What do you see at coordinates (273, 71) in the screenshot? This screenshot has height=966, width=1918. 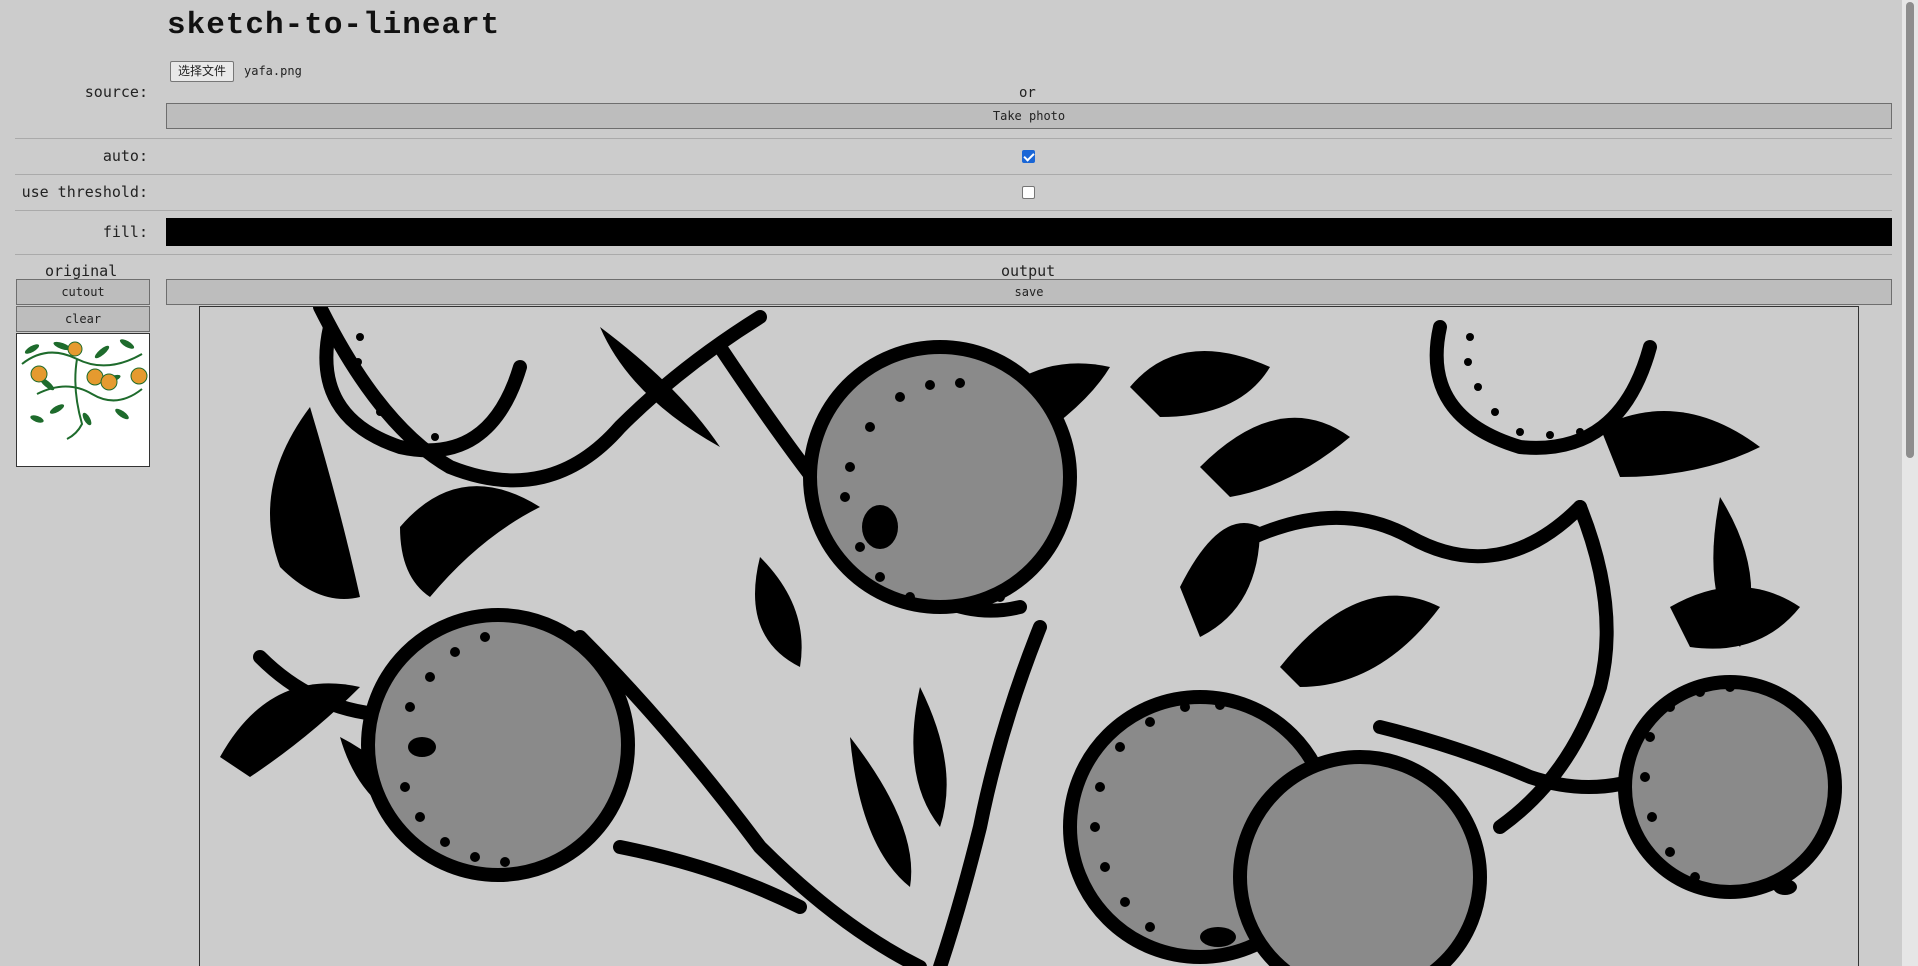 I see `file-name: yafa.png` at bounding box center [273, 71].